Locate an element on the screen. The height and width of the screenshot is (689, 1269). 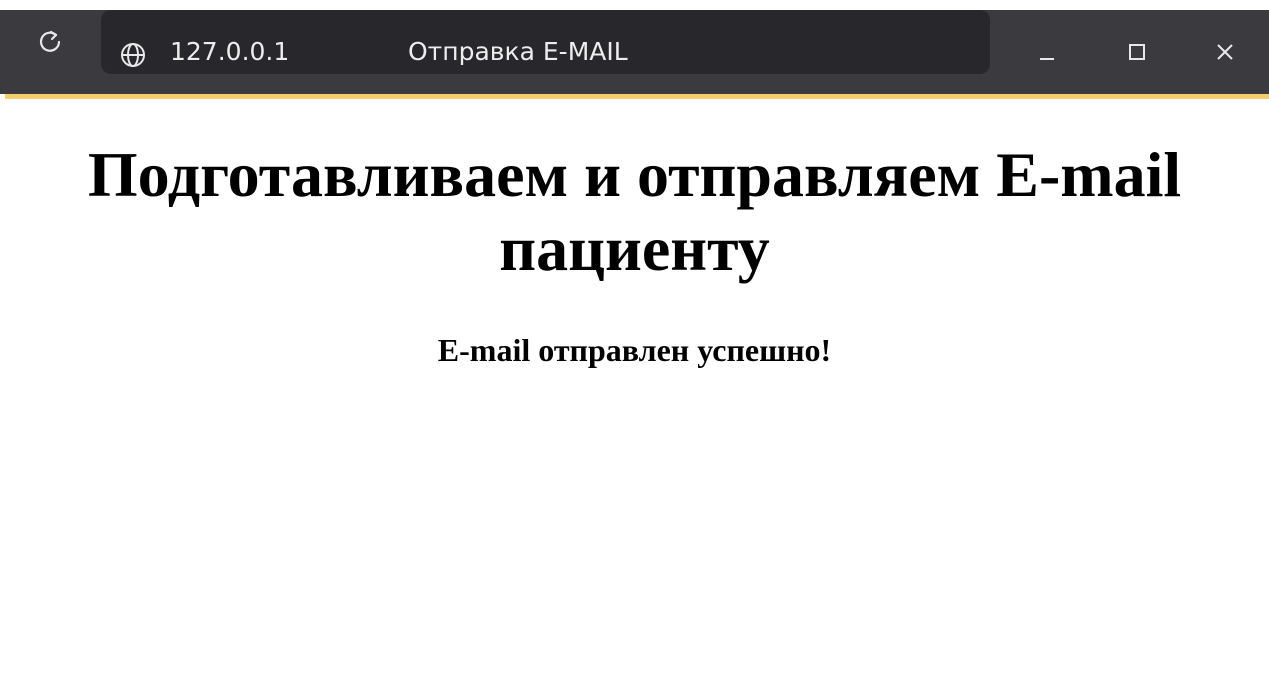
reload-icon is located at coordinates (50, 41).